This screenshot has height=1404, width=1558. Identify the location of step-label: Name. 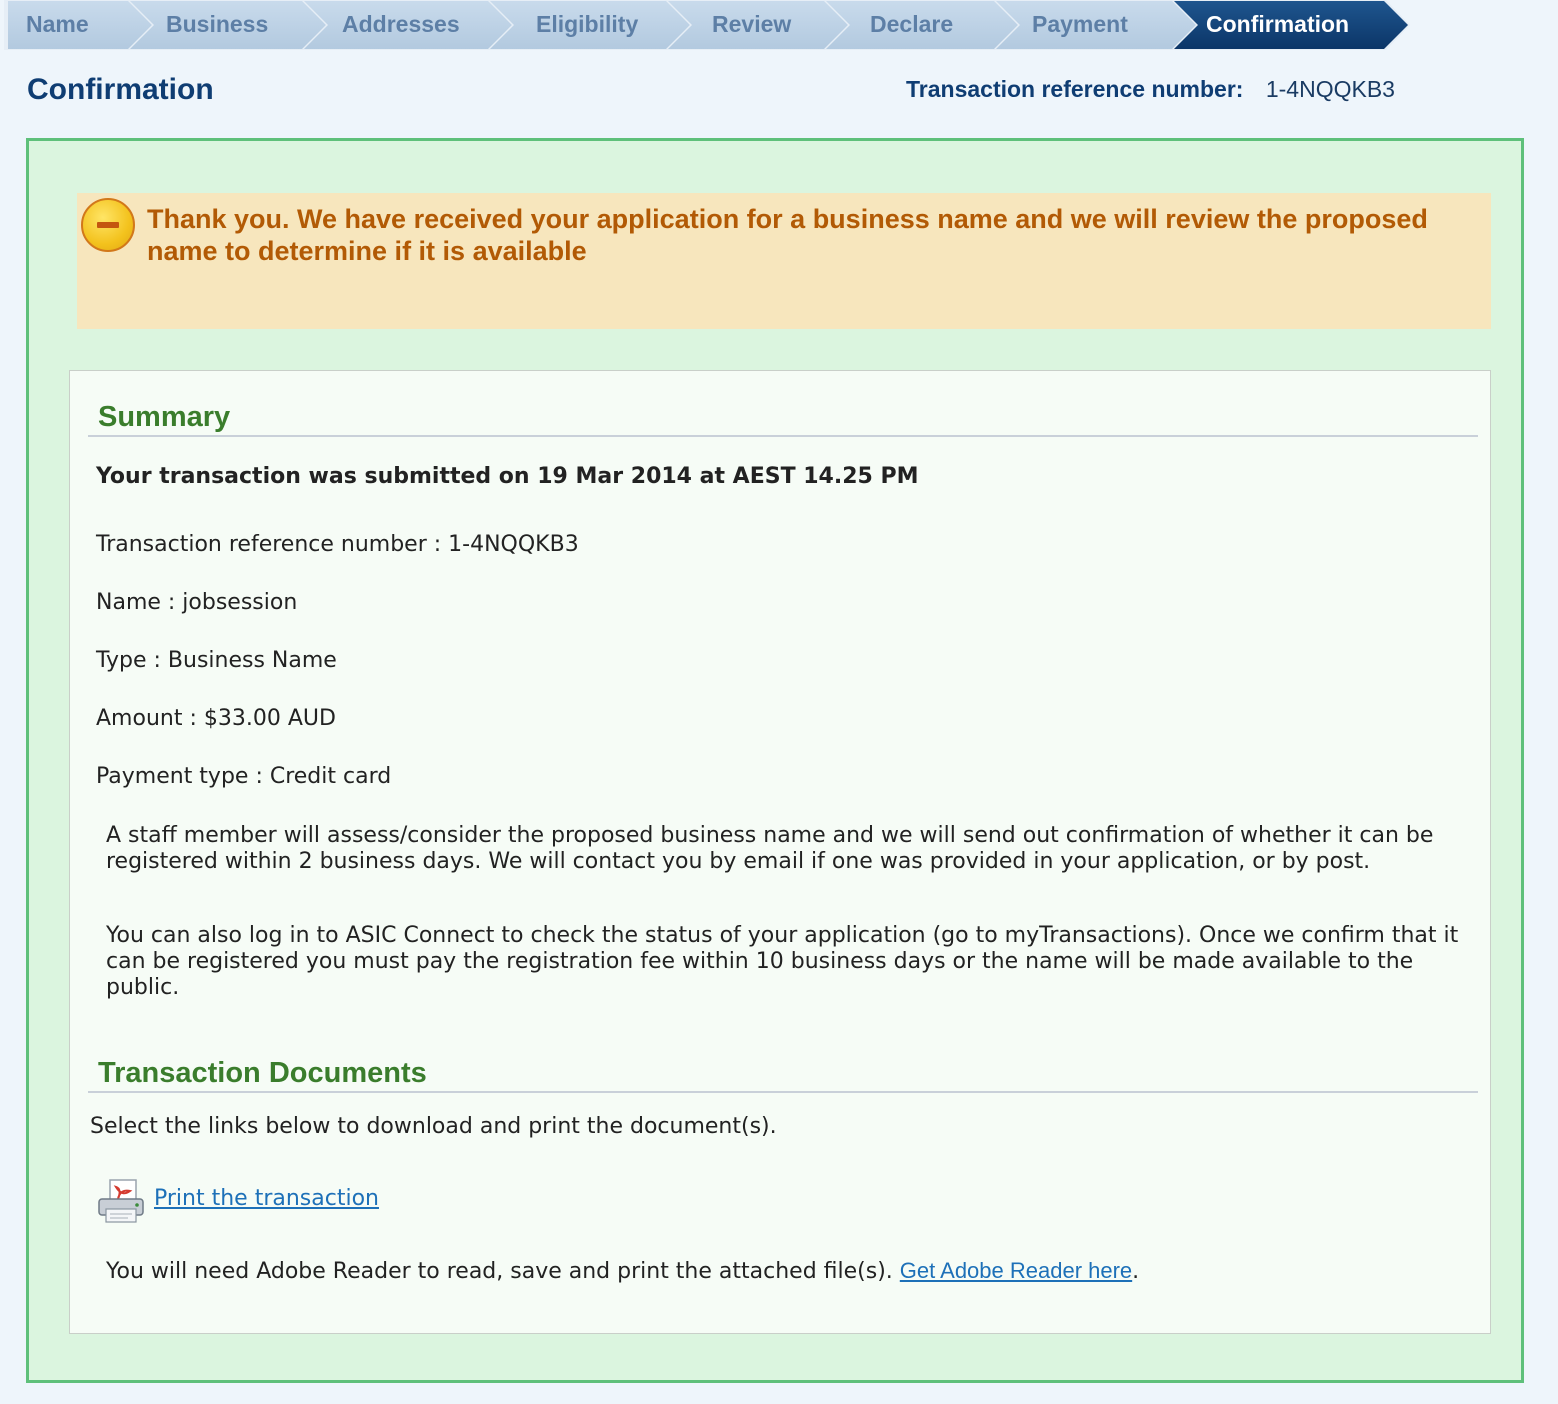
(57, 24).